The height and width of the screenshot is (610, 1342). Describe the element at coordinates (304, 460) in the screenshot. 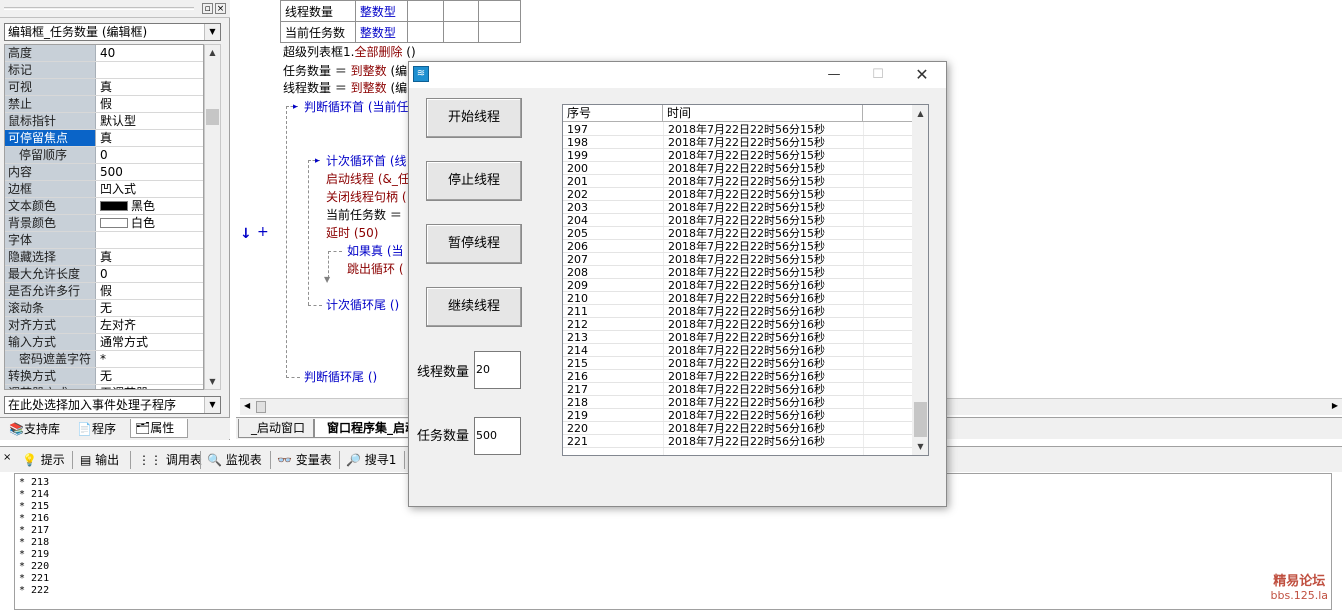

I see `tab-variables: 👓 变量表` at that location.